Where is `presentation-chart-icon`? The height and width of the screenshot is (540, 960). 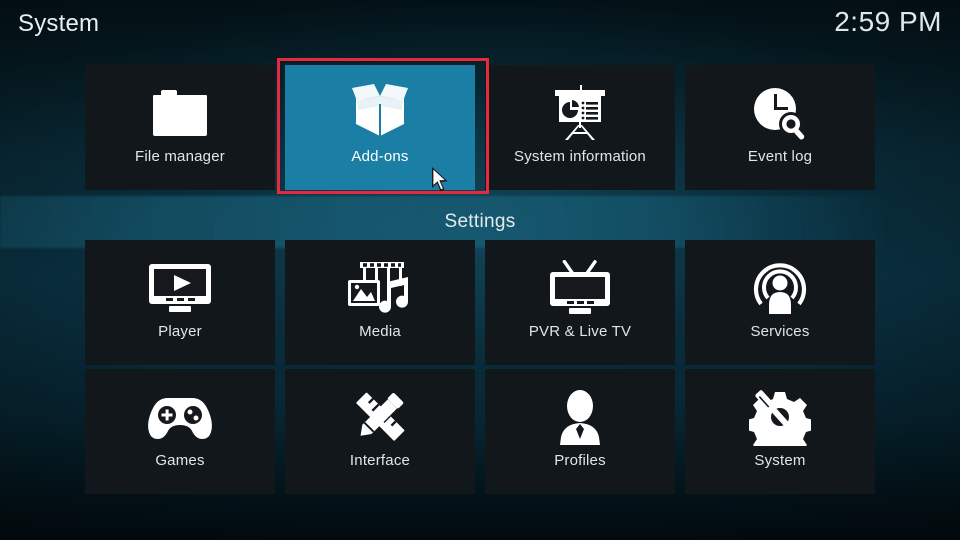
presentation-chart-icon is located at coordinates (580, 113).